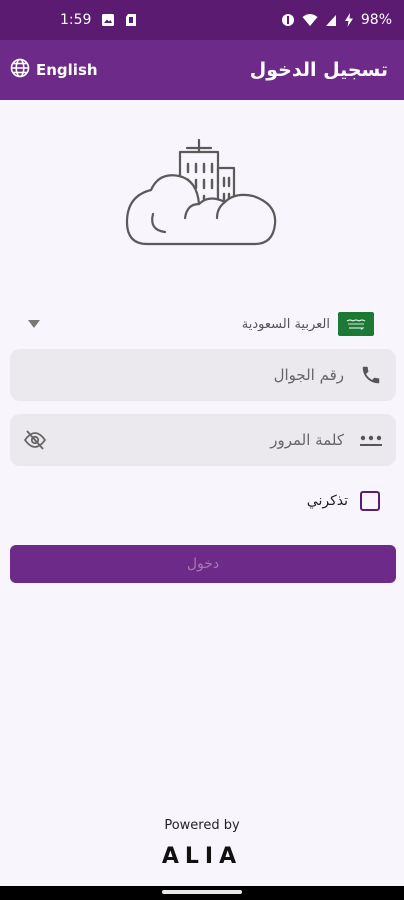  I want to click on do-not-disturb-icon, so click(288, 20).